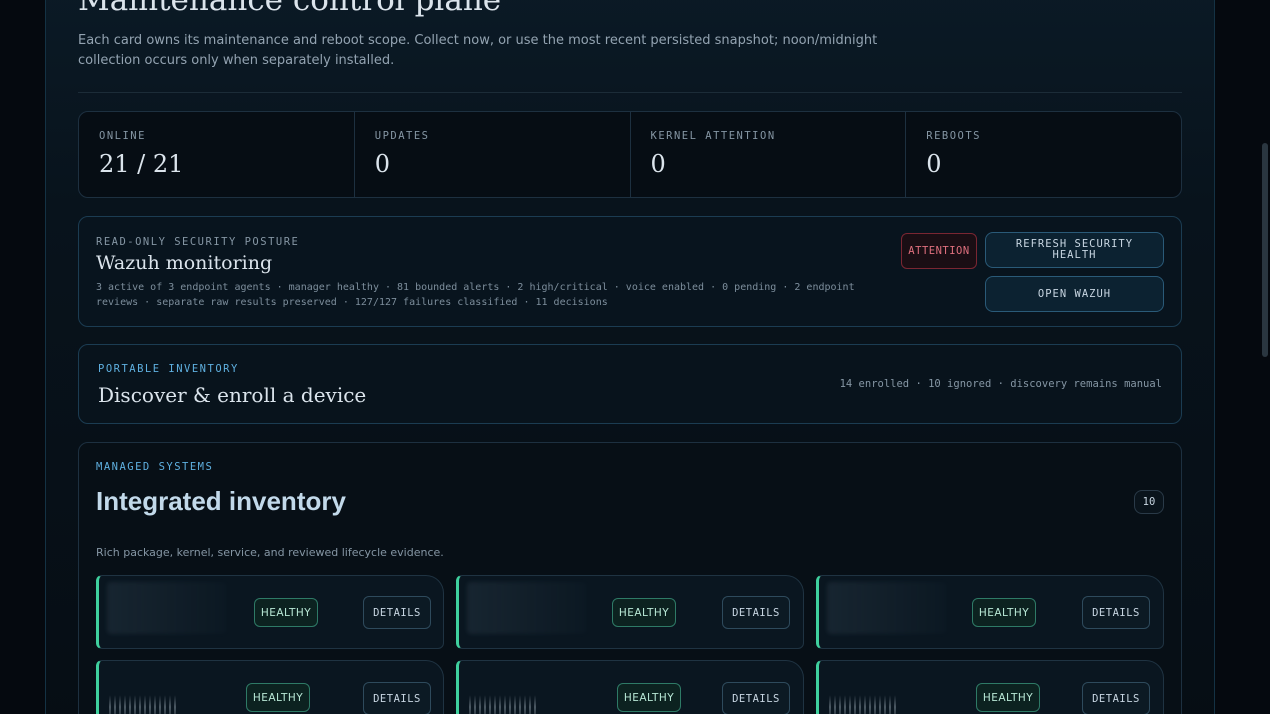 The height and width of the screenshot is (714, 1270). What do you see at coordinates (1074, 294) in the screenshot?
I see `open-wazuh-button: OPEN WAZUH` at bounding box center [1074, 294].